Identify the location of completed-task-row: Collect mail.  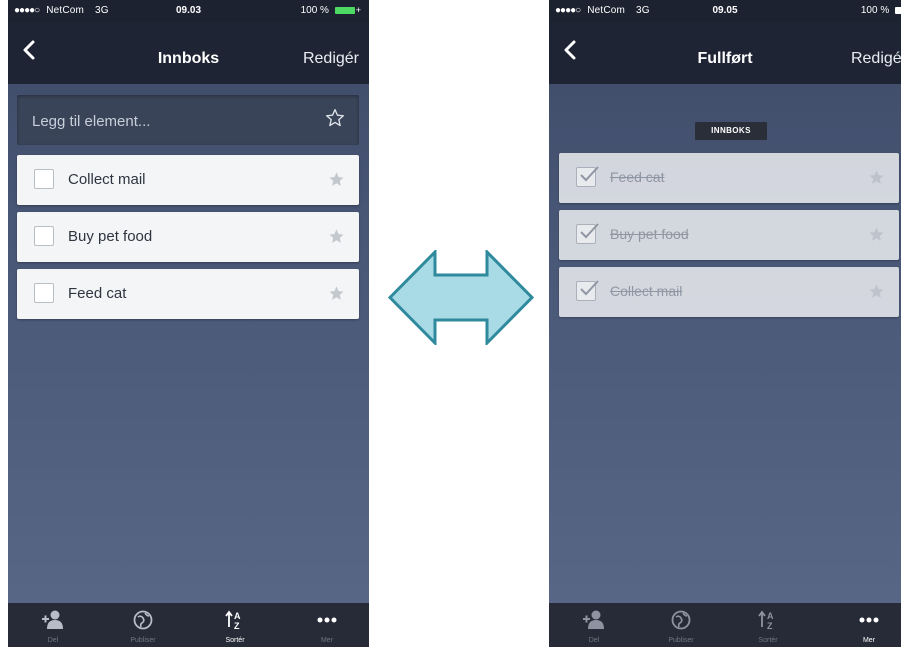
(729, 292).